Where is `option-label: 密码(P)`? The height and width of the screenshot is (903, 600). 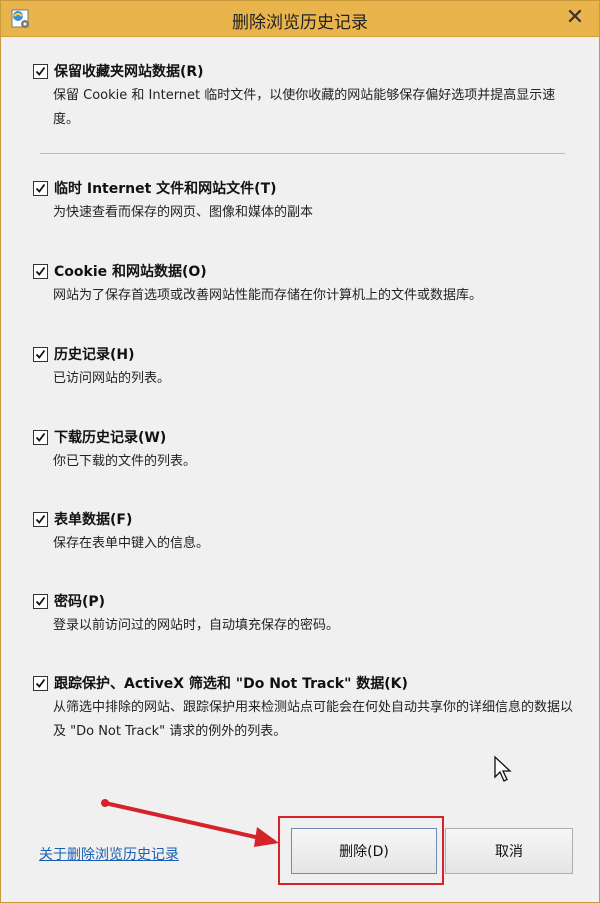 option-label: 密码(P) is located at coordinates (80, 602).